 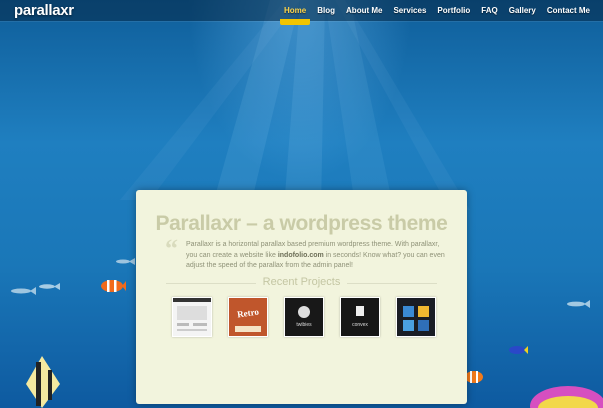 What do you see at coordinates (518, 350) in the screenshot?
I see `blue-fish-icon` at bounding box center [518, 350].